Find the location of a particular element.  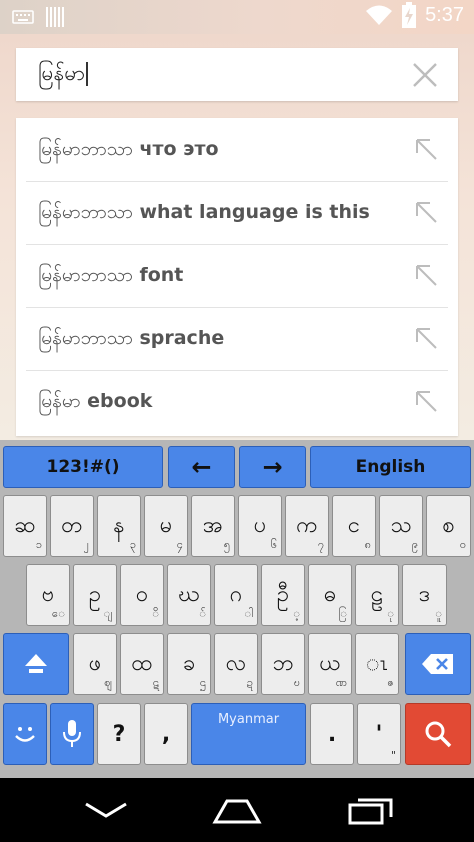

back-nav-button is located at coordinates (106, 813).